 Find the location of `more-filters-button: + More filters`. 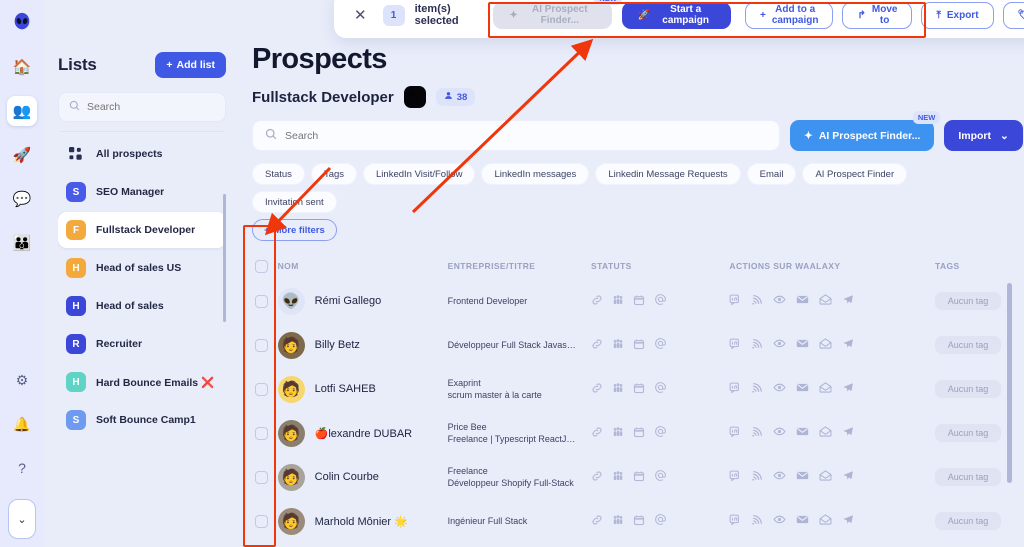

more-filters-button: + More filters is located at coordinates (294, 230).